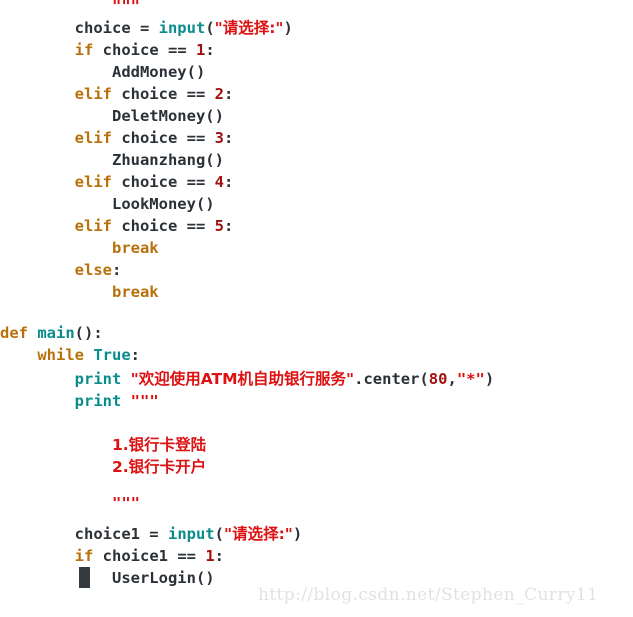 The image size is (633, 617). I want to click on code-line: if choice1 == 1:, so click(112, 556).